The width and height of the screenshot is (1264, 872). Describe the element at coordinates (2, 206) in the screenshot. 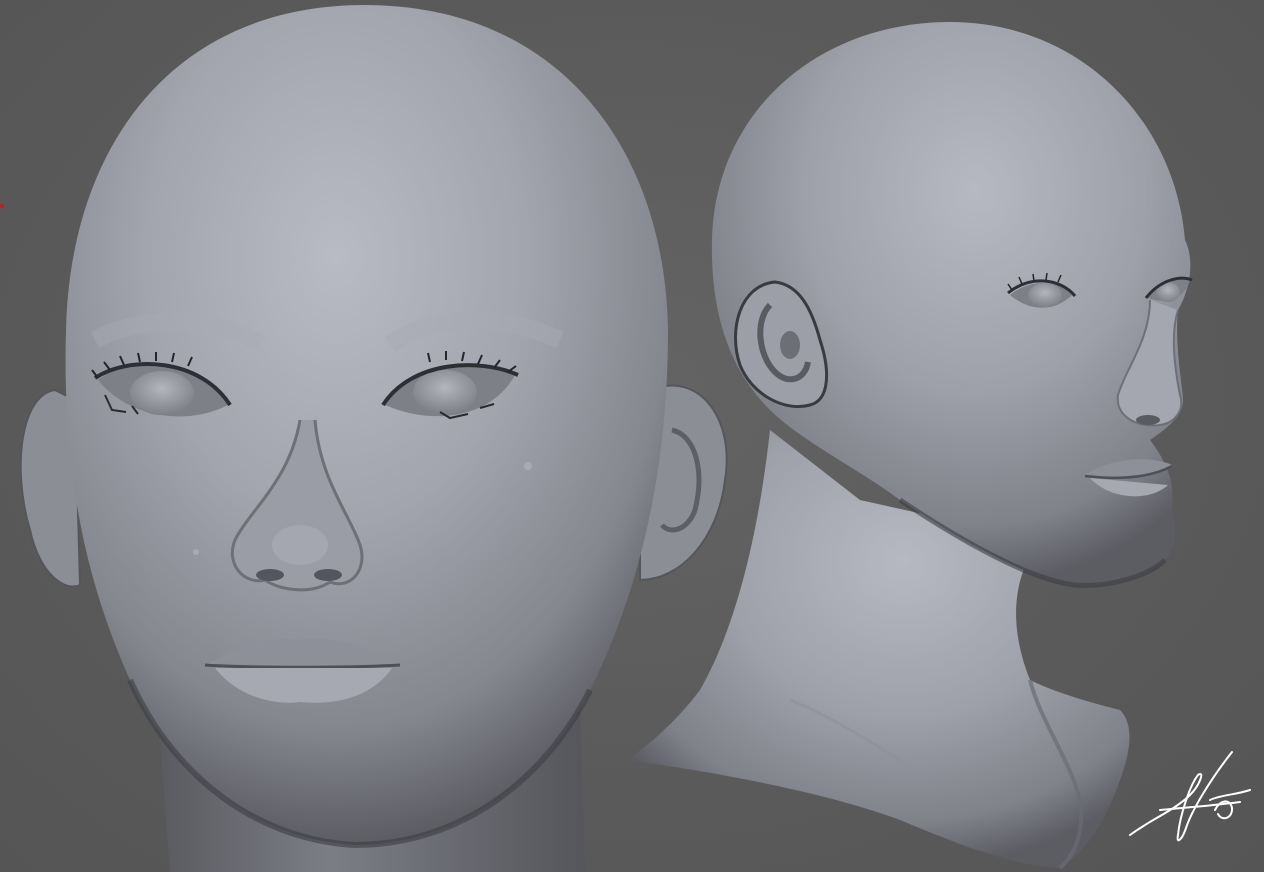

I see `viewport-marker` at that location.